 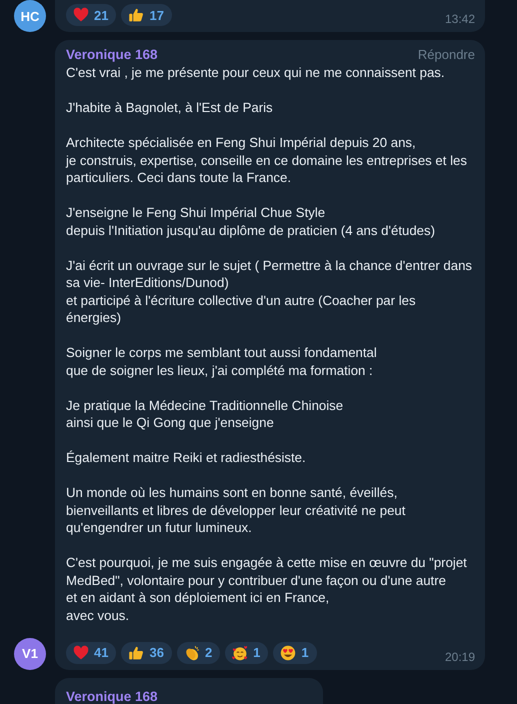 I want to click on reaction-button: 21, so click(x=91, y=15).